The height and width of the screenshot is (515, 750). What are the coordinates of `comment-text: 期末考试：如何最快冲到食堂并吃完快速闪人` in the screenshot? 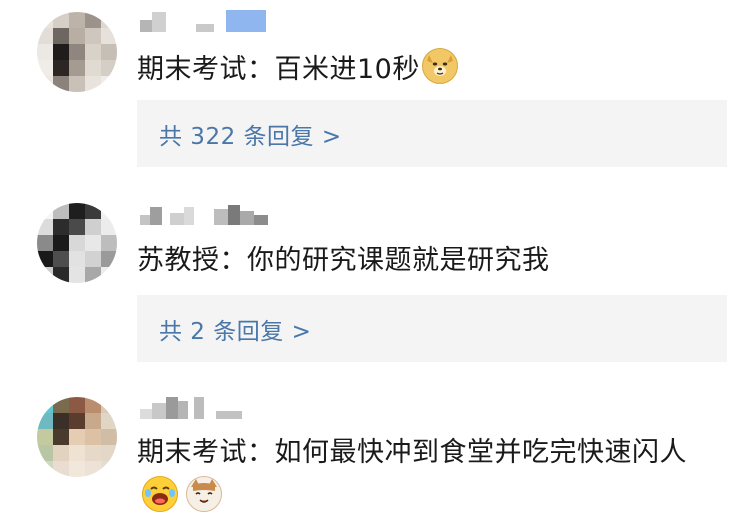 It's located at (412, 453).